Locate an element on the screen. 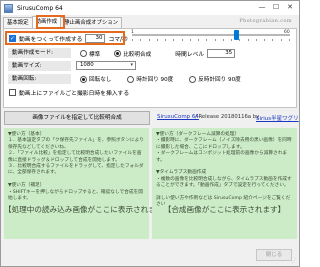 The image size is (320, 267). mode-lighten-label: 比較明合成 is located at coordinates (137, 54).